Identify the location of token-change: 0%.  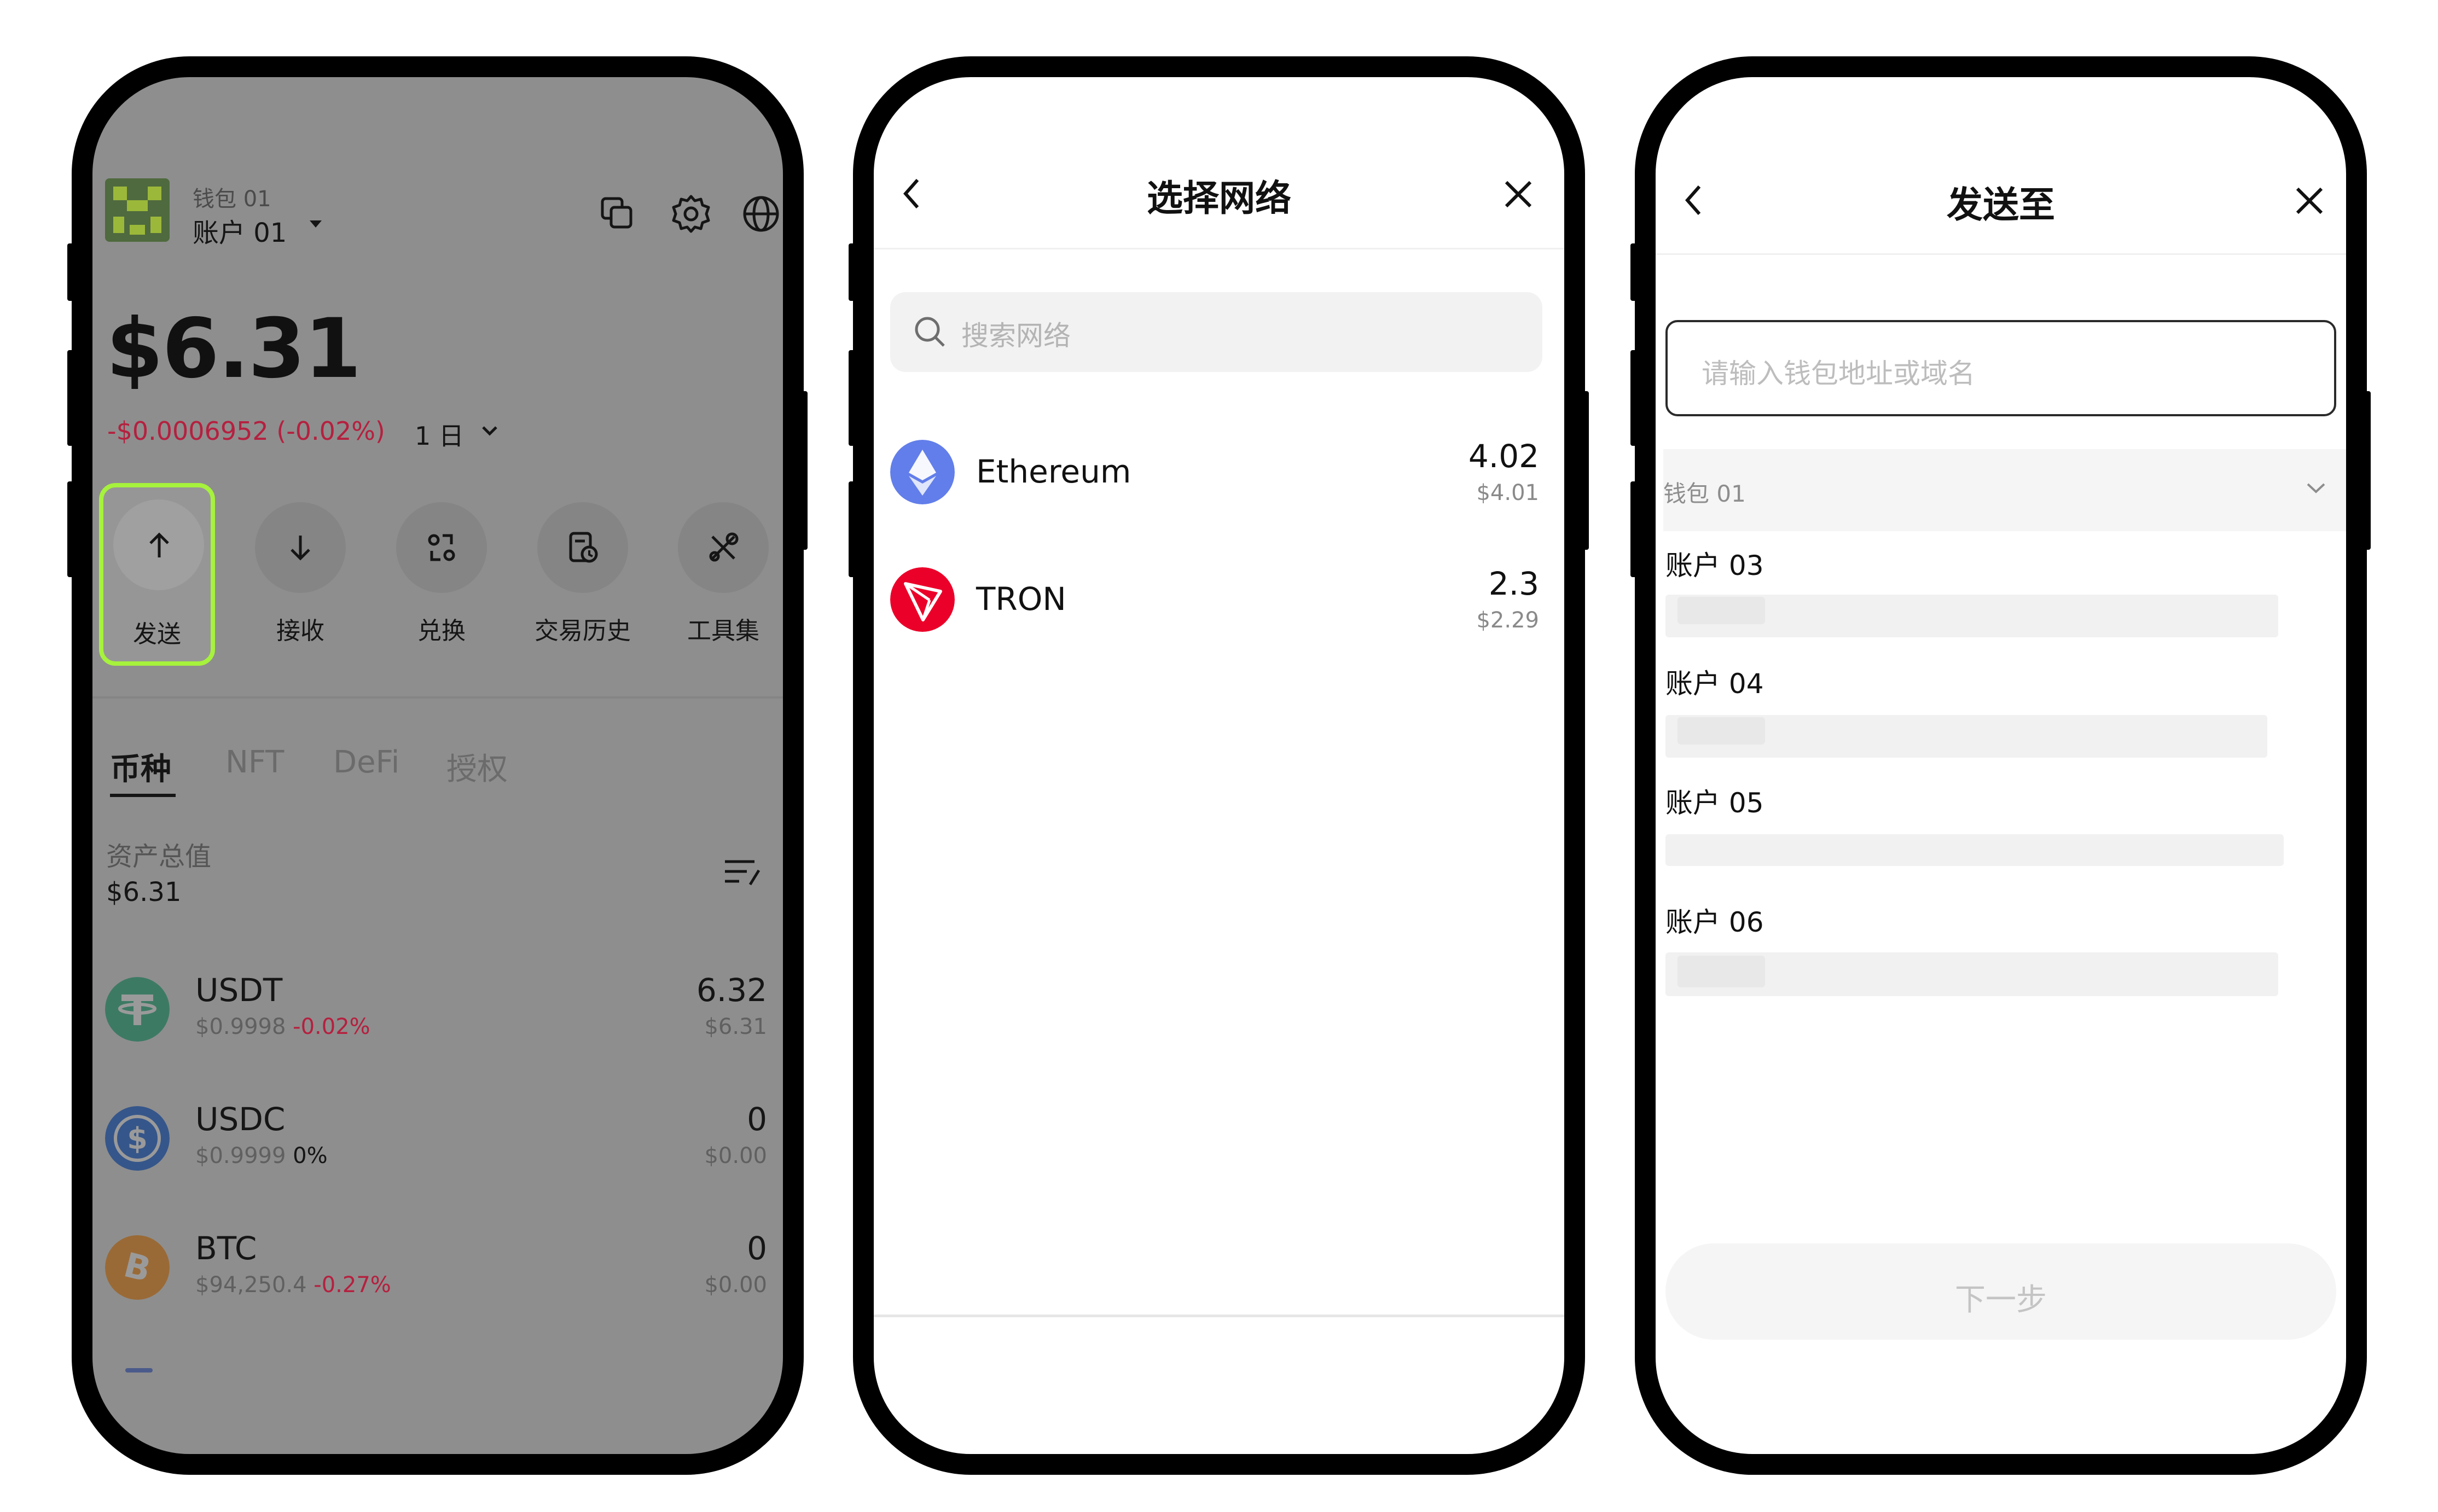
(310, 1155).